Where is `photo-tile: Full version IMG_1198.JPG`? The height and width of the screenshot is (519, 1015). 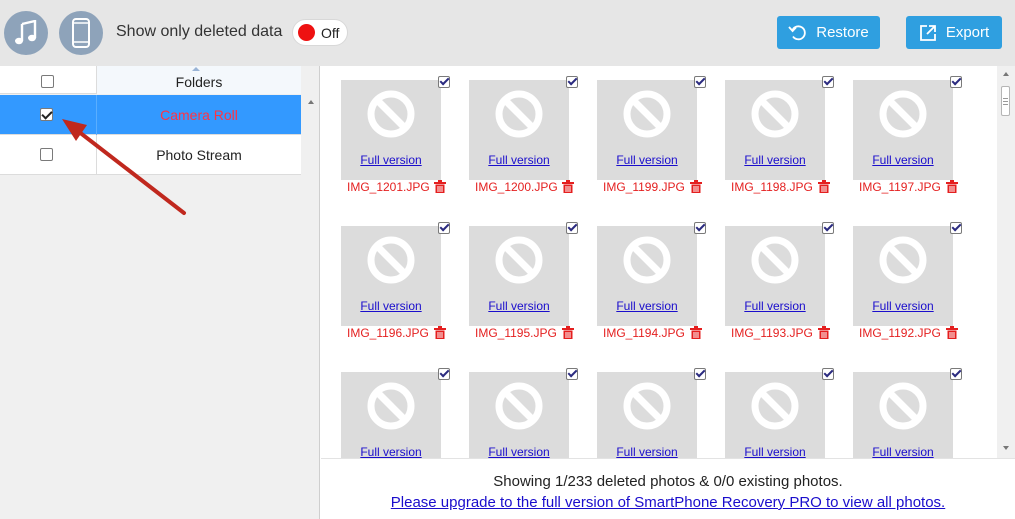
photo-tile: Full version IMG_1198.JPG is located at coordinates (769, 139).